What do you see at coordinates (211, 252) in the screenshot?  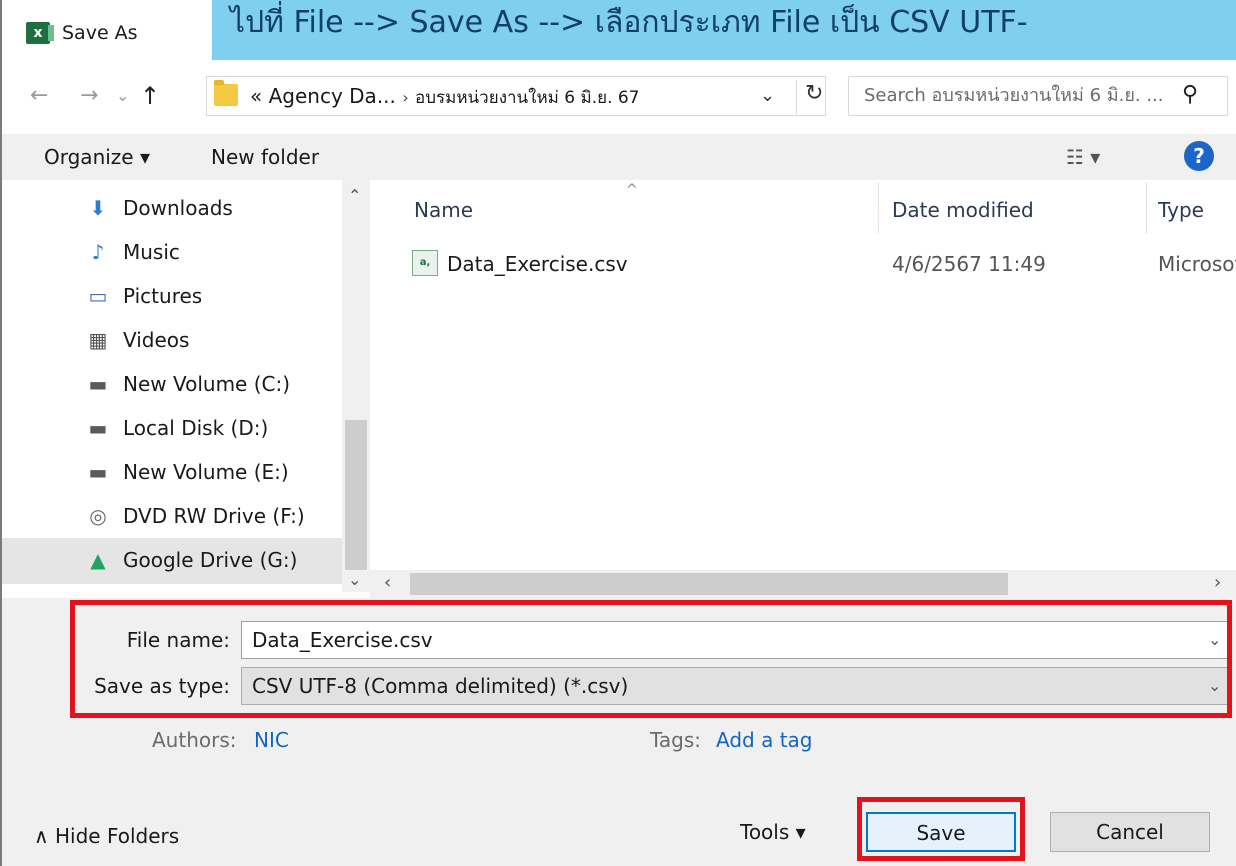 I see `sidebar-item-music: ♪ Music` at bounding box center [211, 252].